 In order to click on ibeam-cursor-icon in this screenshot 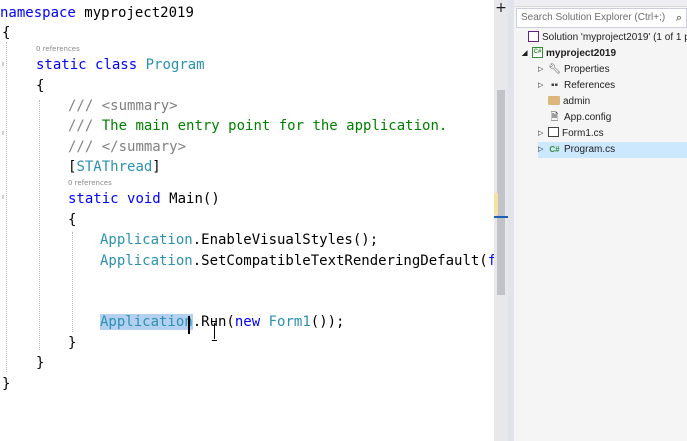, I will do `click(214, 331)`.